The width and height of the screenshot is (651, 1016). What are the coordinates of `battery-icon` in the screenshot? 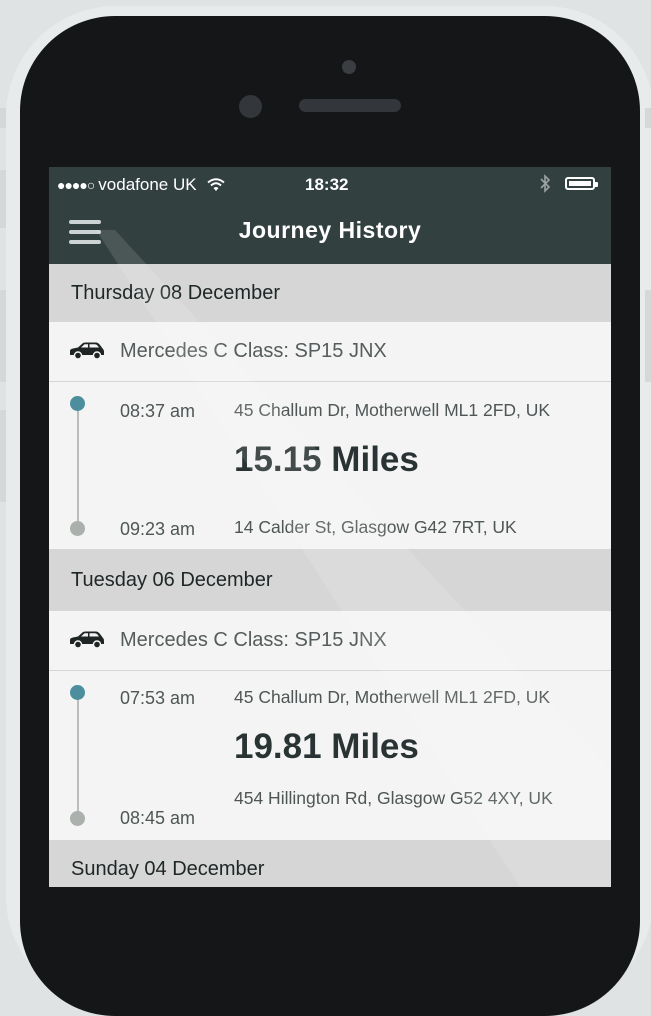 It's located at (581, 183).